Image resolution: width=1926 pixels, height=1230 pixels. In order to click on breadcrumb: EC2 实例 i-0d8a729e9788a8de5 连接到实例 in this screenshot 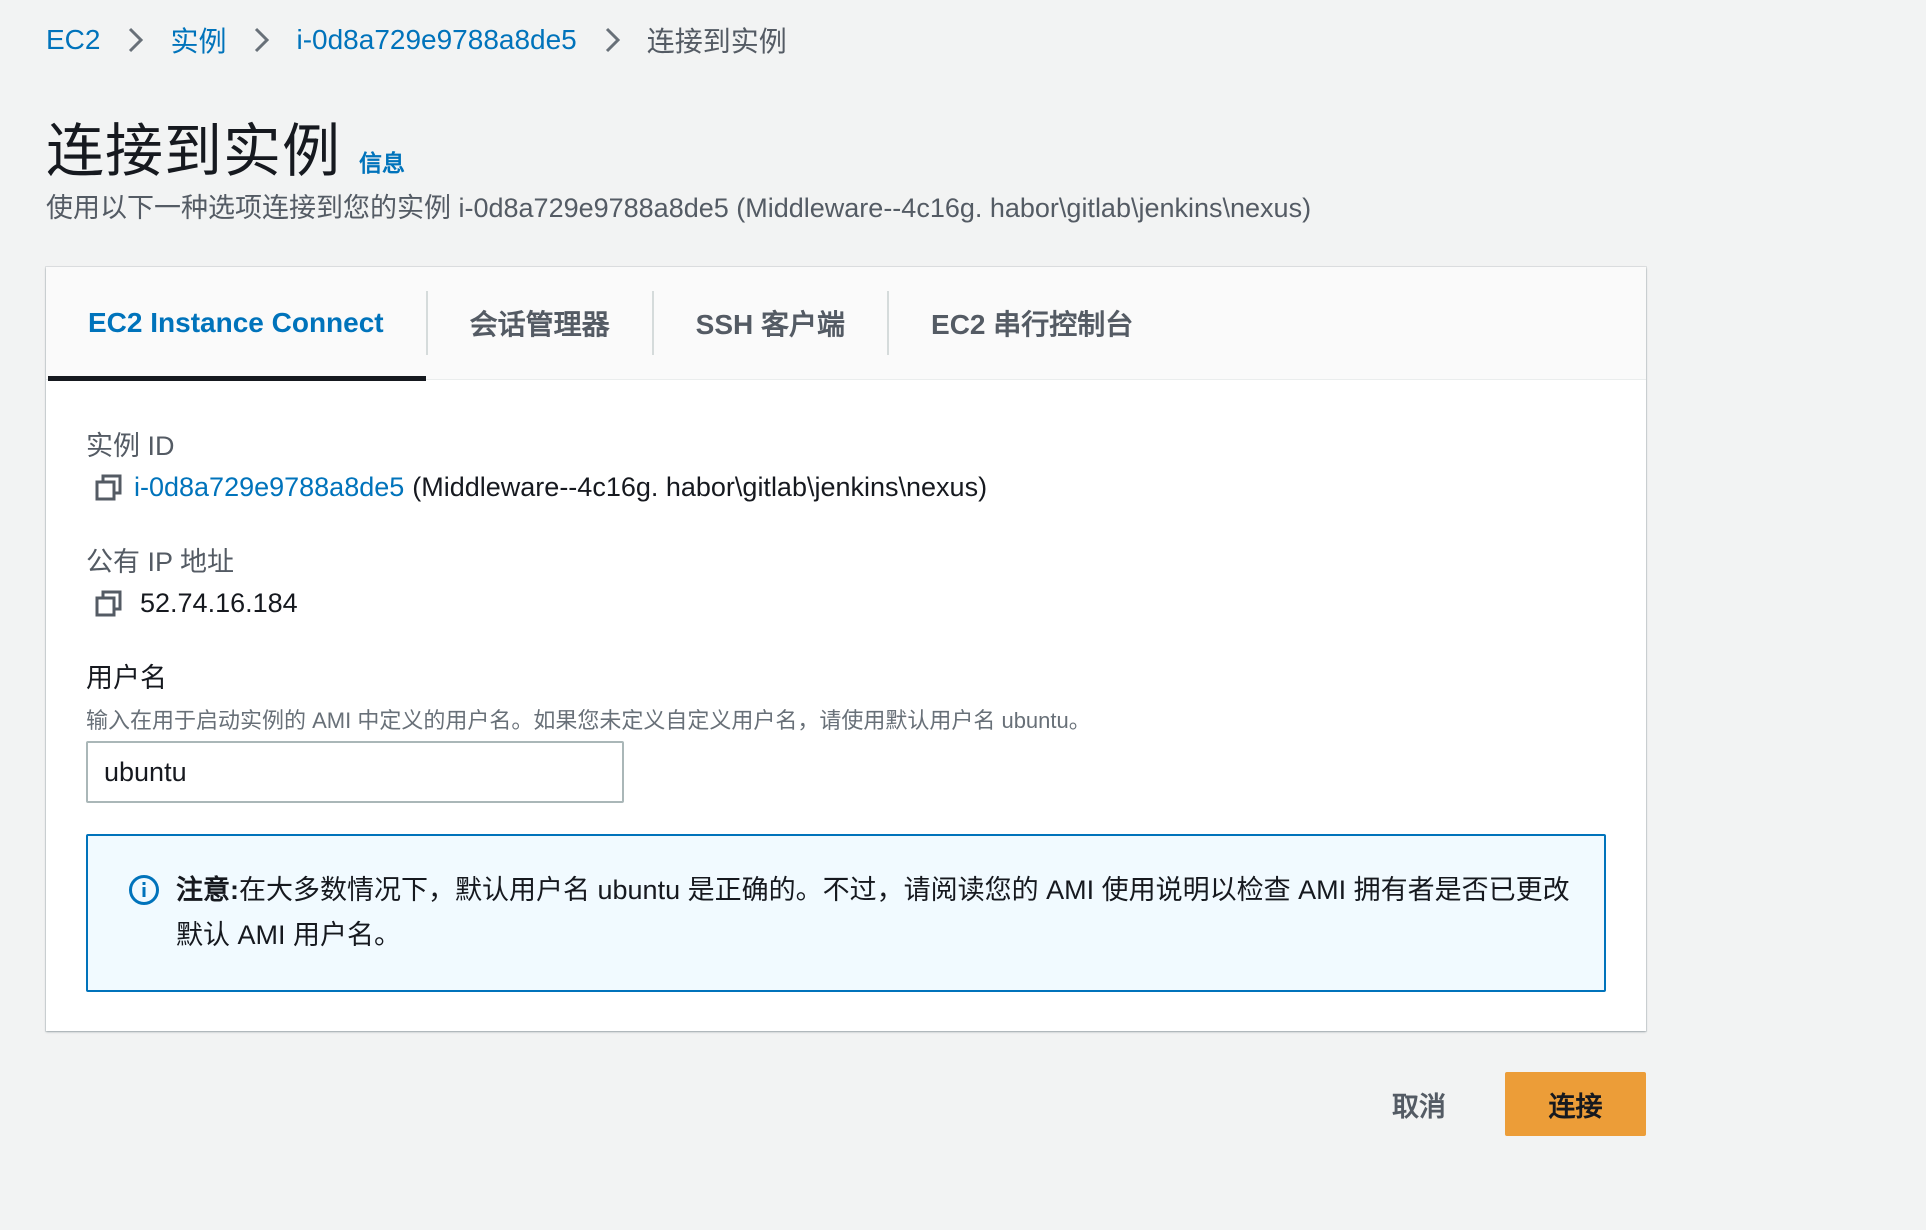, I will do `click(416, 40)`.